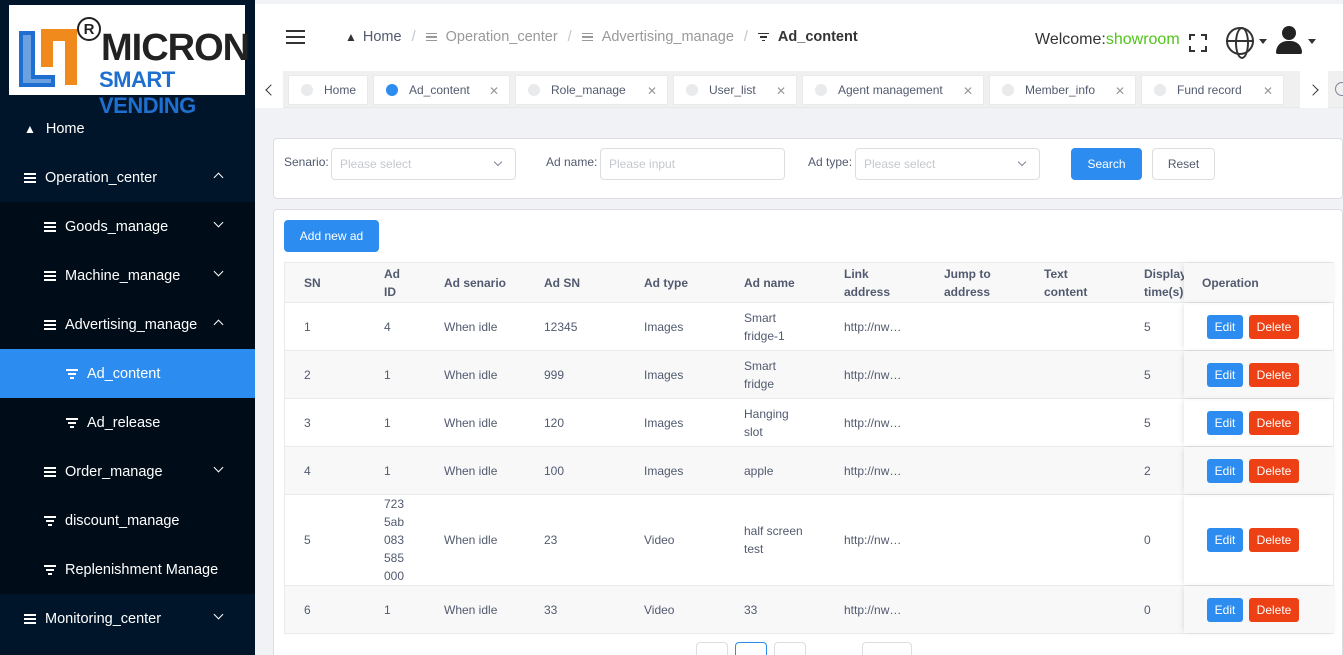 Image resolution: width=1343 pixels, height=655 pixels. I want to click on sidebar-item-discount-manage: discount_manage, so click(127, 520).